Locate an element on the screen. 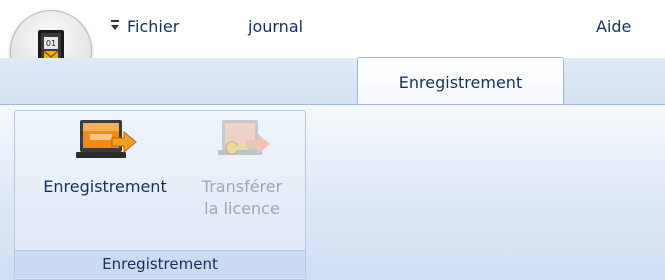 This screenshot has height=280, width=665. transfer-license-label-line2: la licence is located at coordinates (242, 208).